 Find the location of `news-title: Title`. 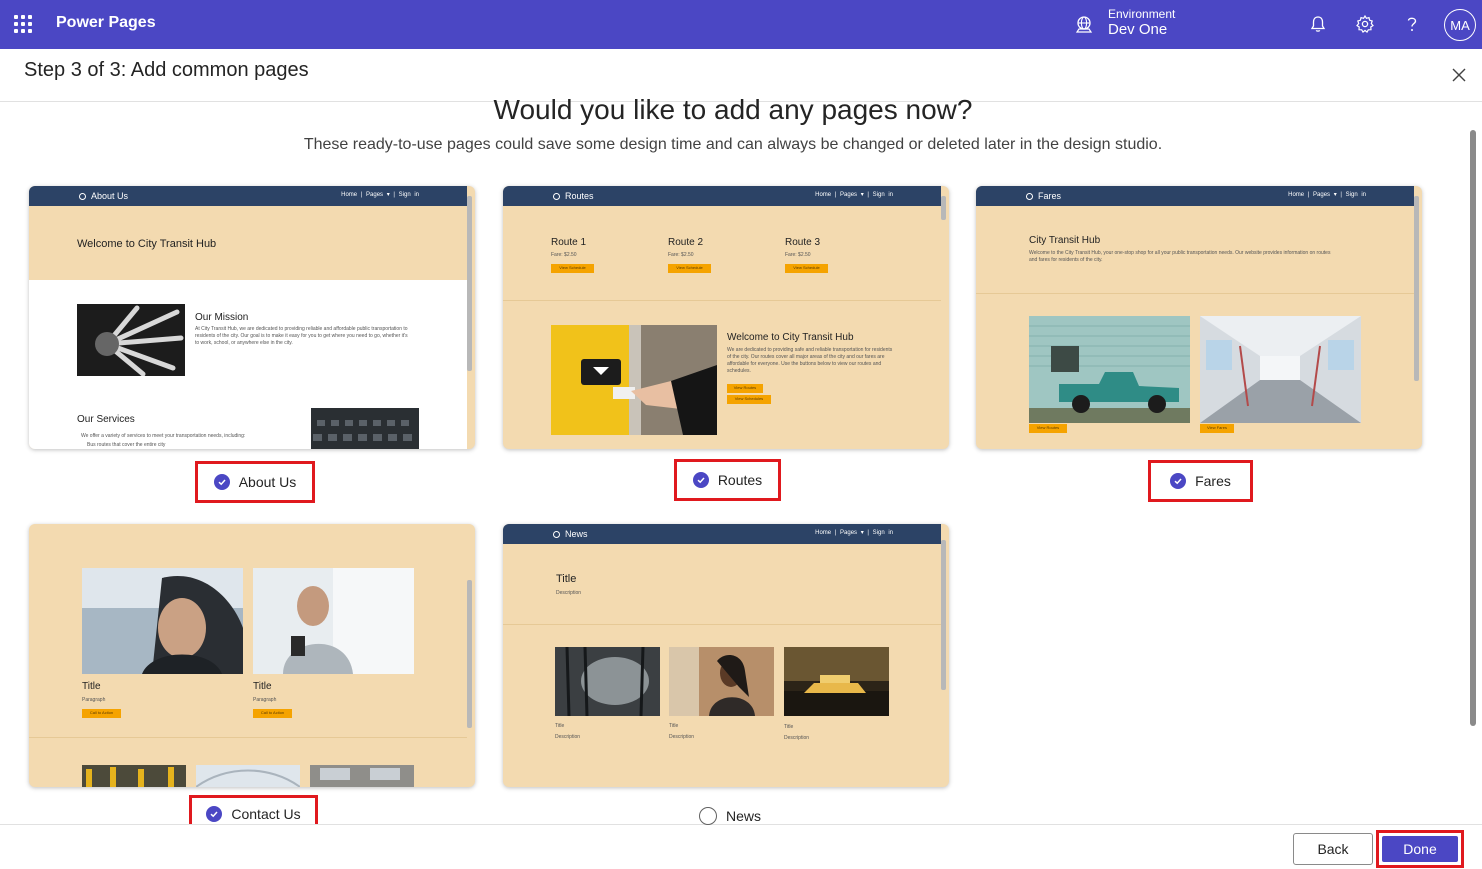

news-title: Title is located at coordinates (566, 579).